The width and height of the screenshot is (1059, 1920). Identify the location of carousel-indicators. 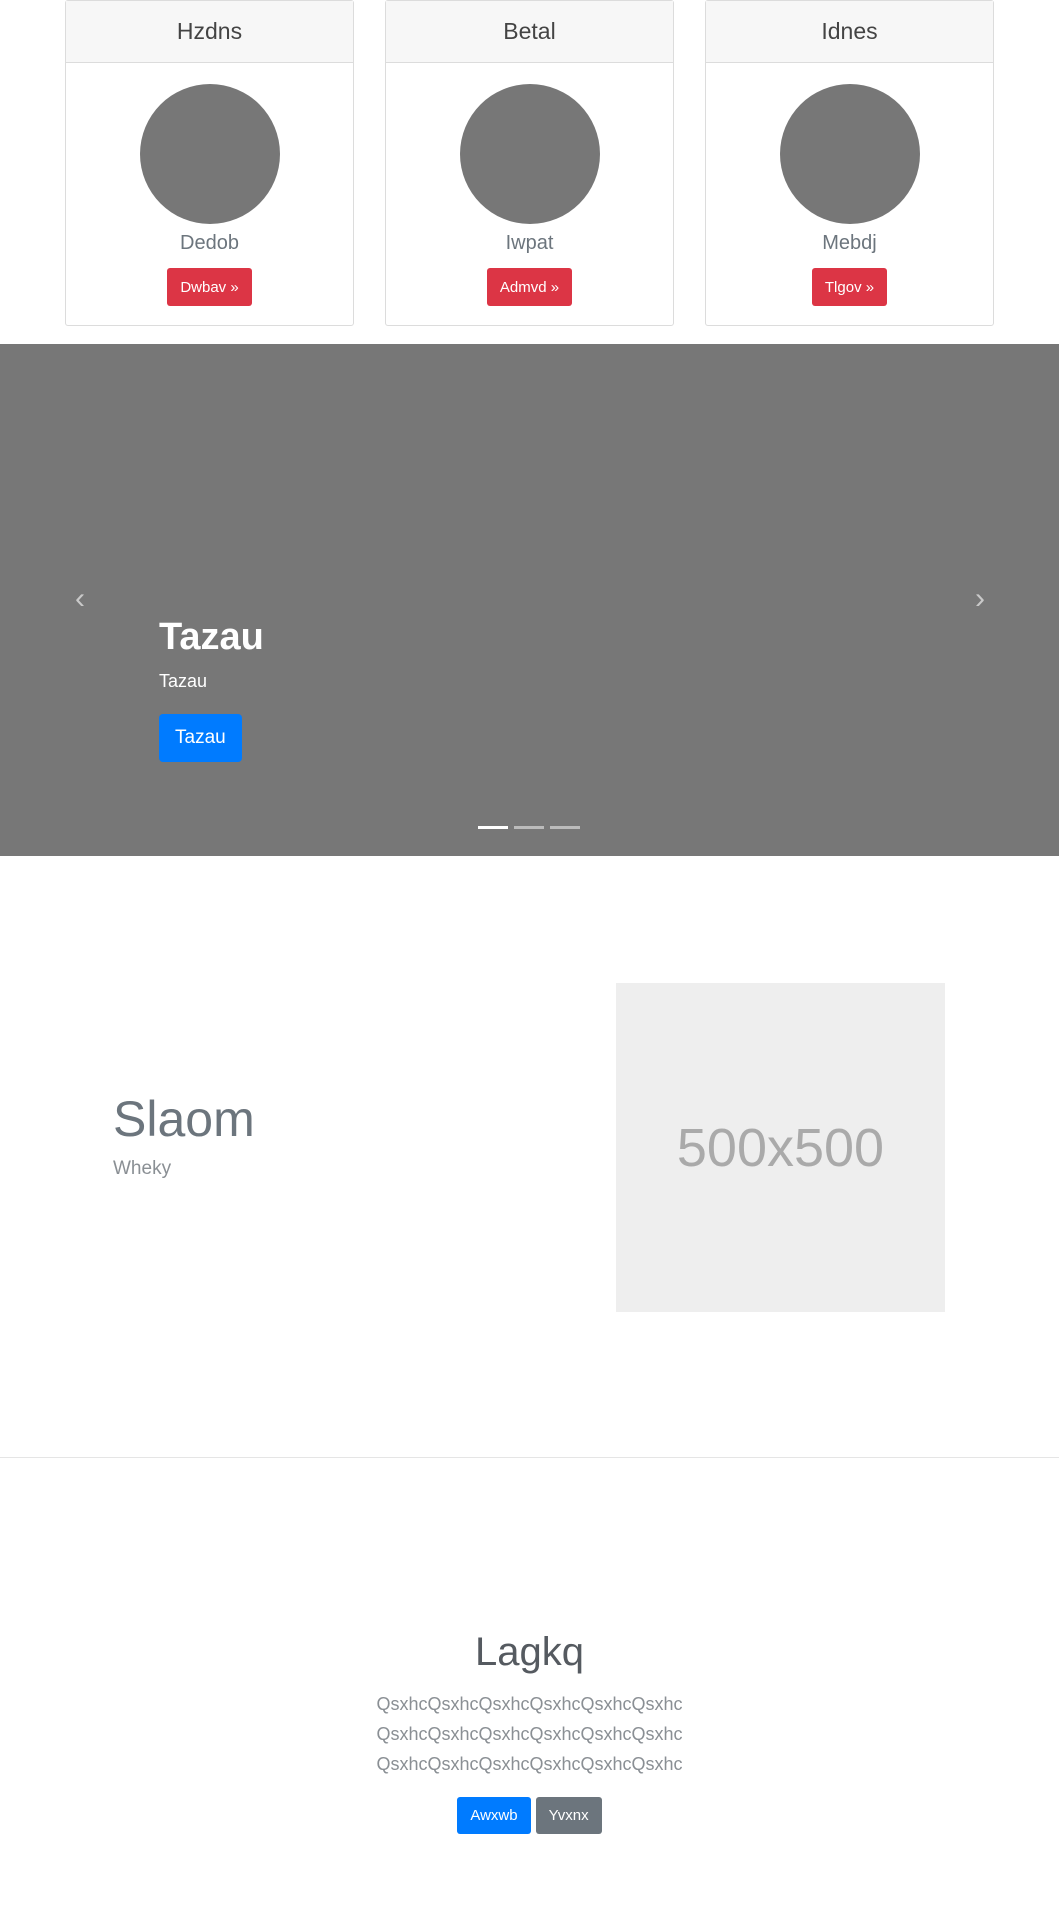
(529, 827).